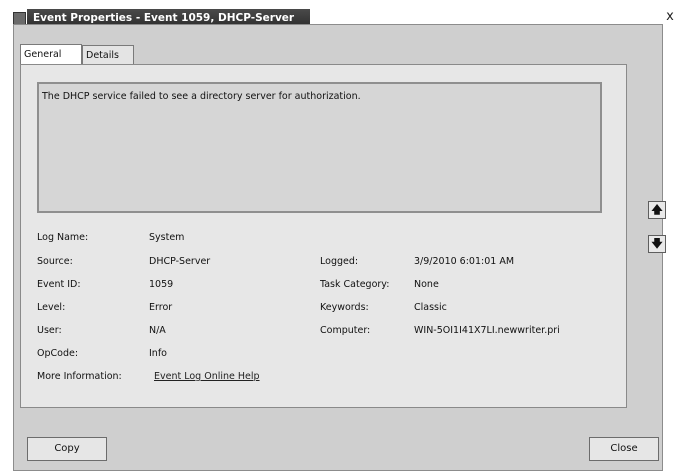 The image size is (676, 475). I want to click on opcode-label: OpCode:, so click(58, 353).